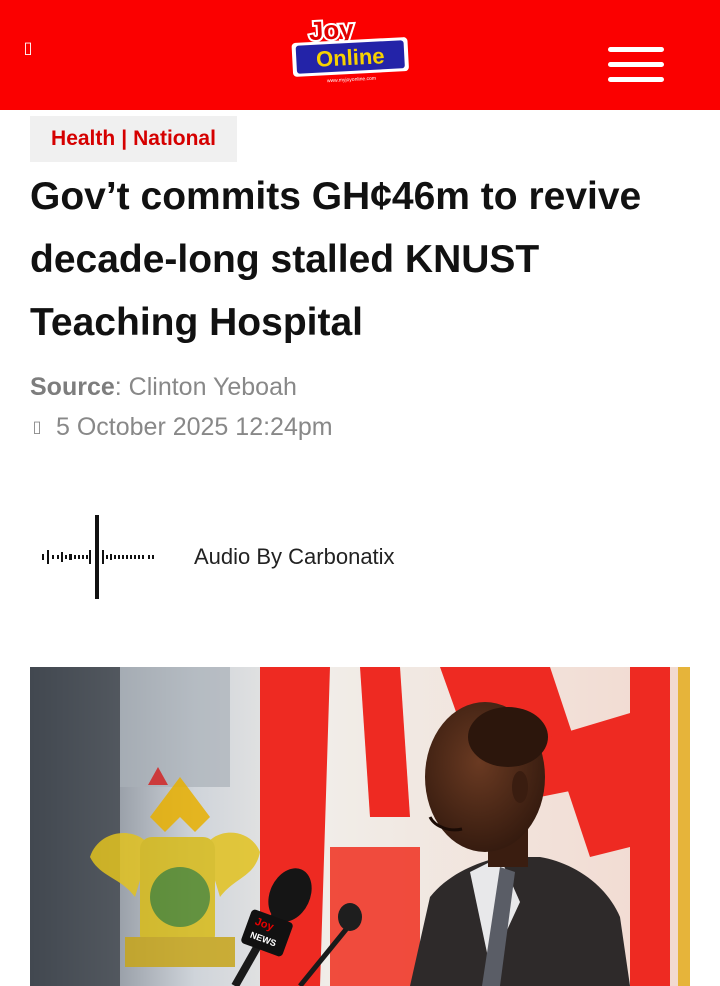 Image resolution: width=720 pixels, height=986 pixels. I want to click on category-national: National, so click(174, 139).